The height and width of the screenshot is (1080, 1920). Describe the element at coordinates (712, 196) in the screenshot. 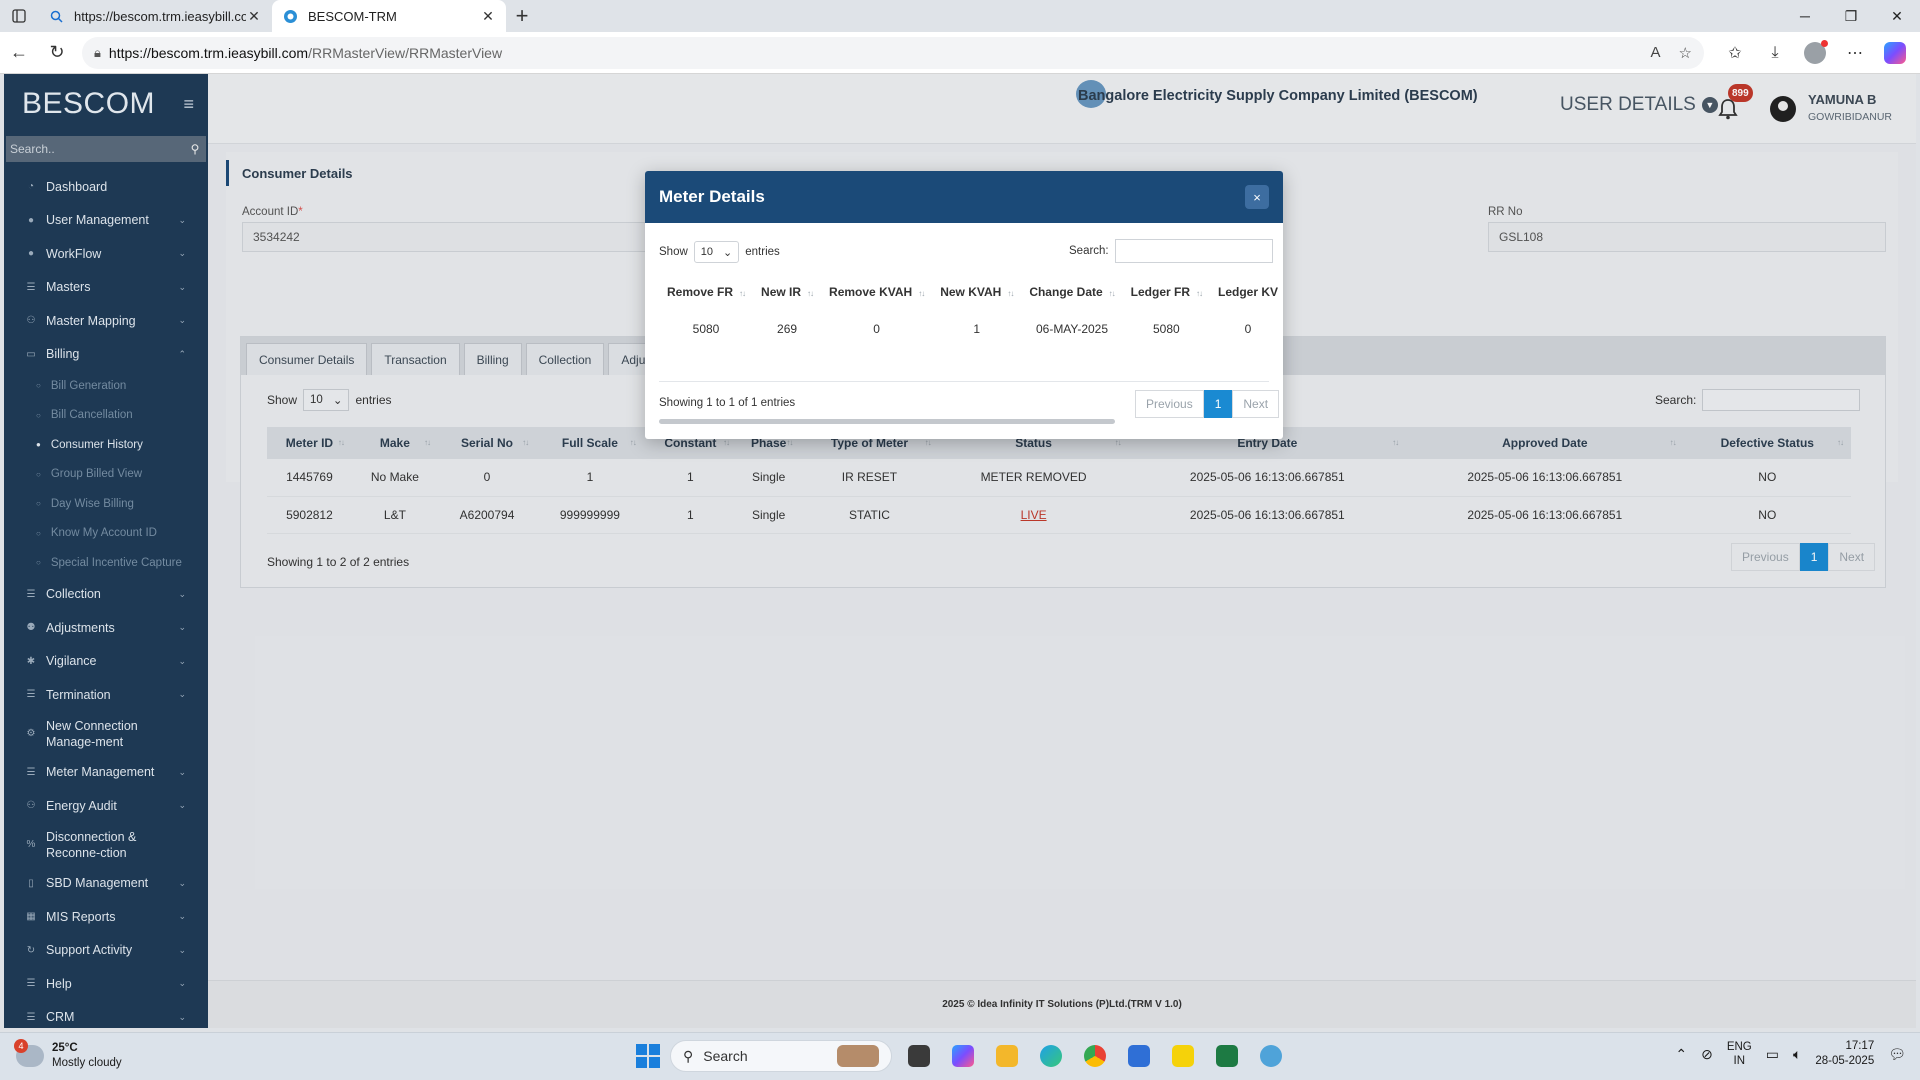

I see `modal-title: Meter Details` at that location.